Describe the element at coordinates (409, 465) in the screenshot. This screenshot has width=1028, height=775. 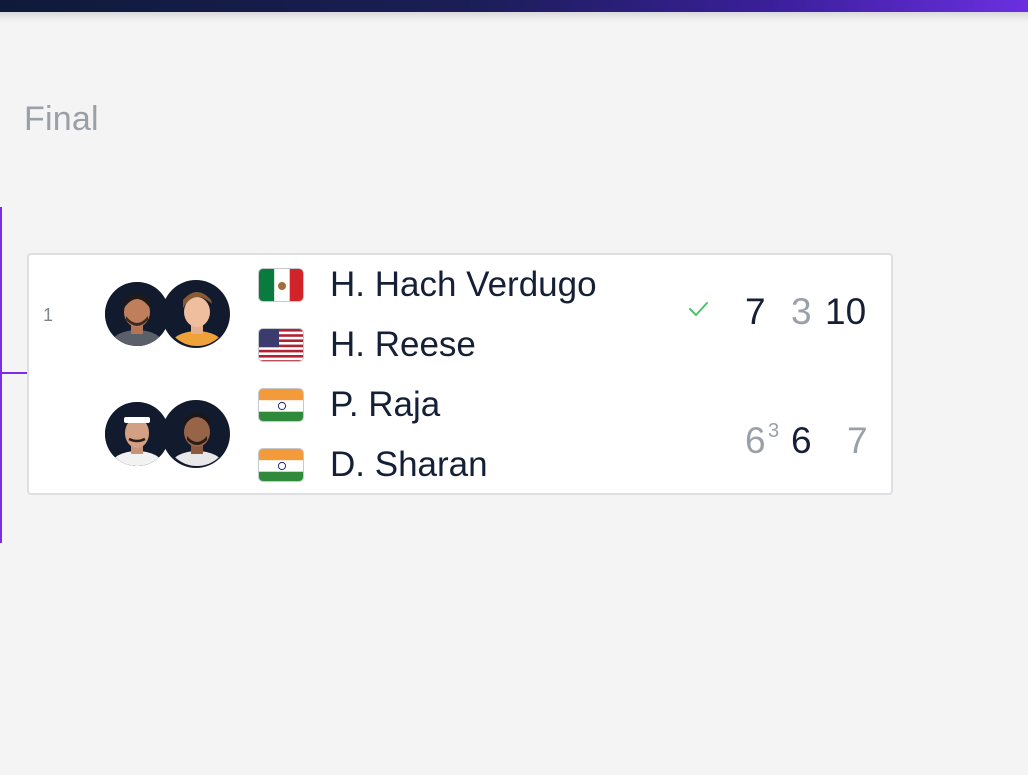
I see `player-name: D. Sharan` at that location.